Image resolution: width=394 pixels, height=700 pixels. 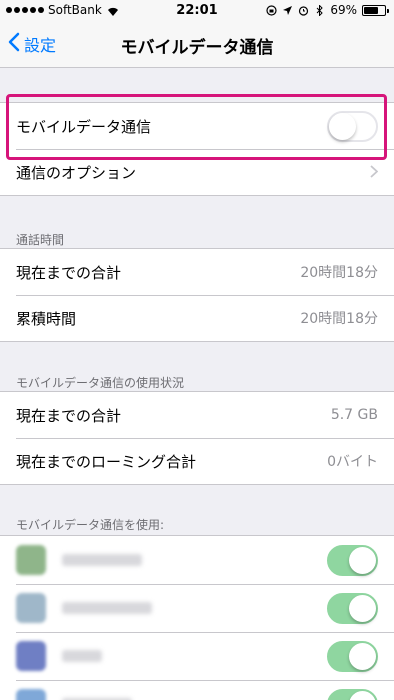 What do you see at coordinates (40, 240) in the screenshot?
I see `call-time-header: 通話時間` at bounding box center [40, 240].